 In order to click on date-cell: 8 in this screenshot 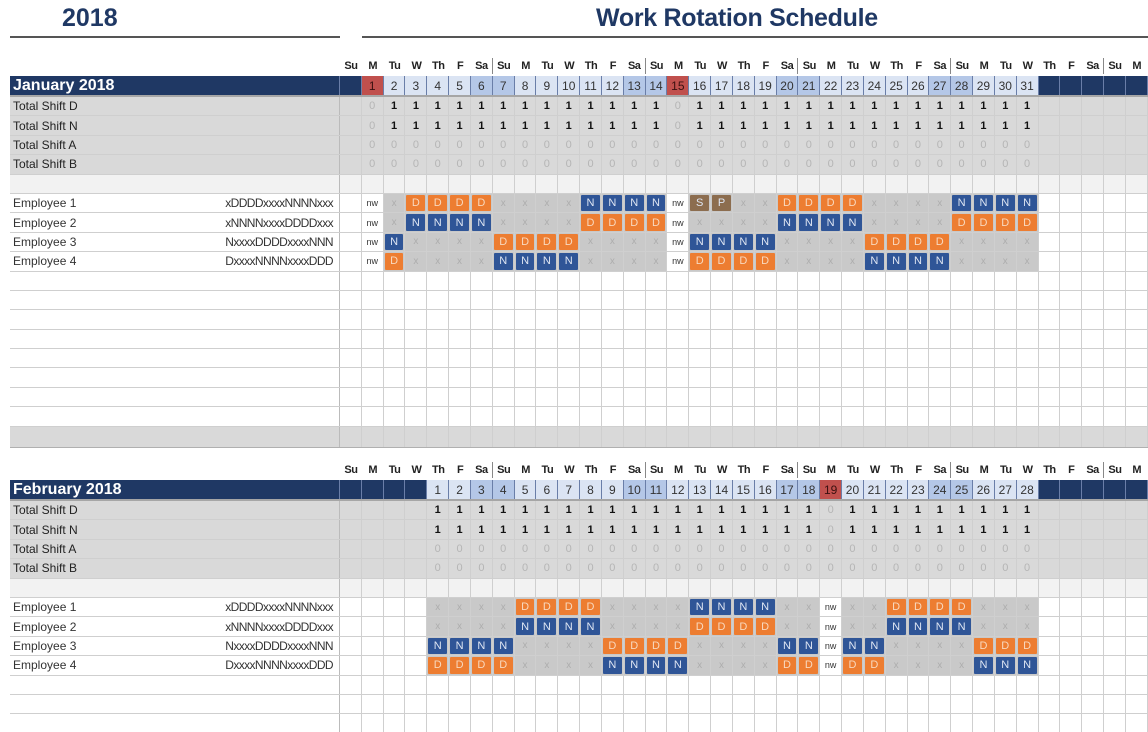, I will do `click(591, 489)`.